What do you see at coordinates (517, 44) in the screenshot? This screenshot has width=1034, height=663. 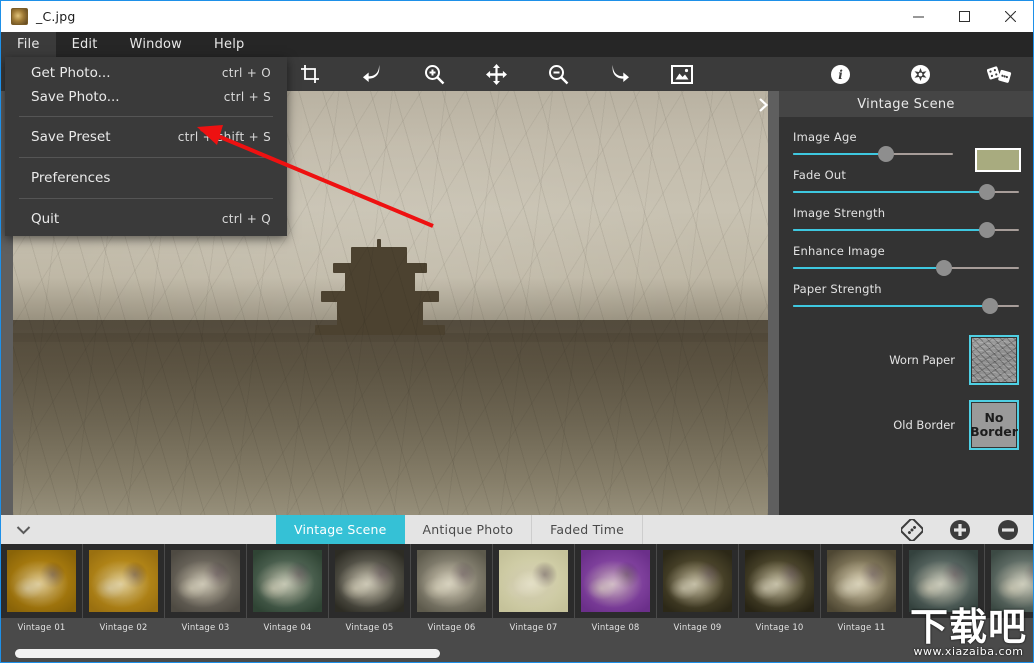 I see `menu-bar: File Edit Window Help` at bounding box center [517, 44].